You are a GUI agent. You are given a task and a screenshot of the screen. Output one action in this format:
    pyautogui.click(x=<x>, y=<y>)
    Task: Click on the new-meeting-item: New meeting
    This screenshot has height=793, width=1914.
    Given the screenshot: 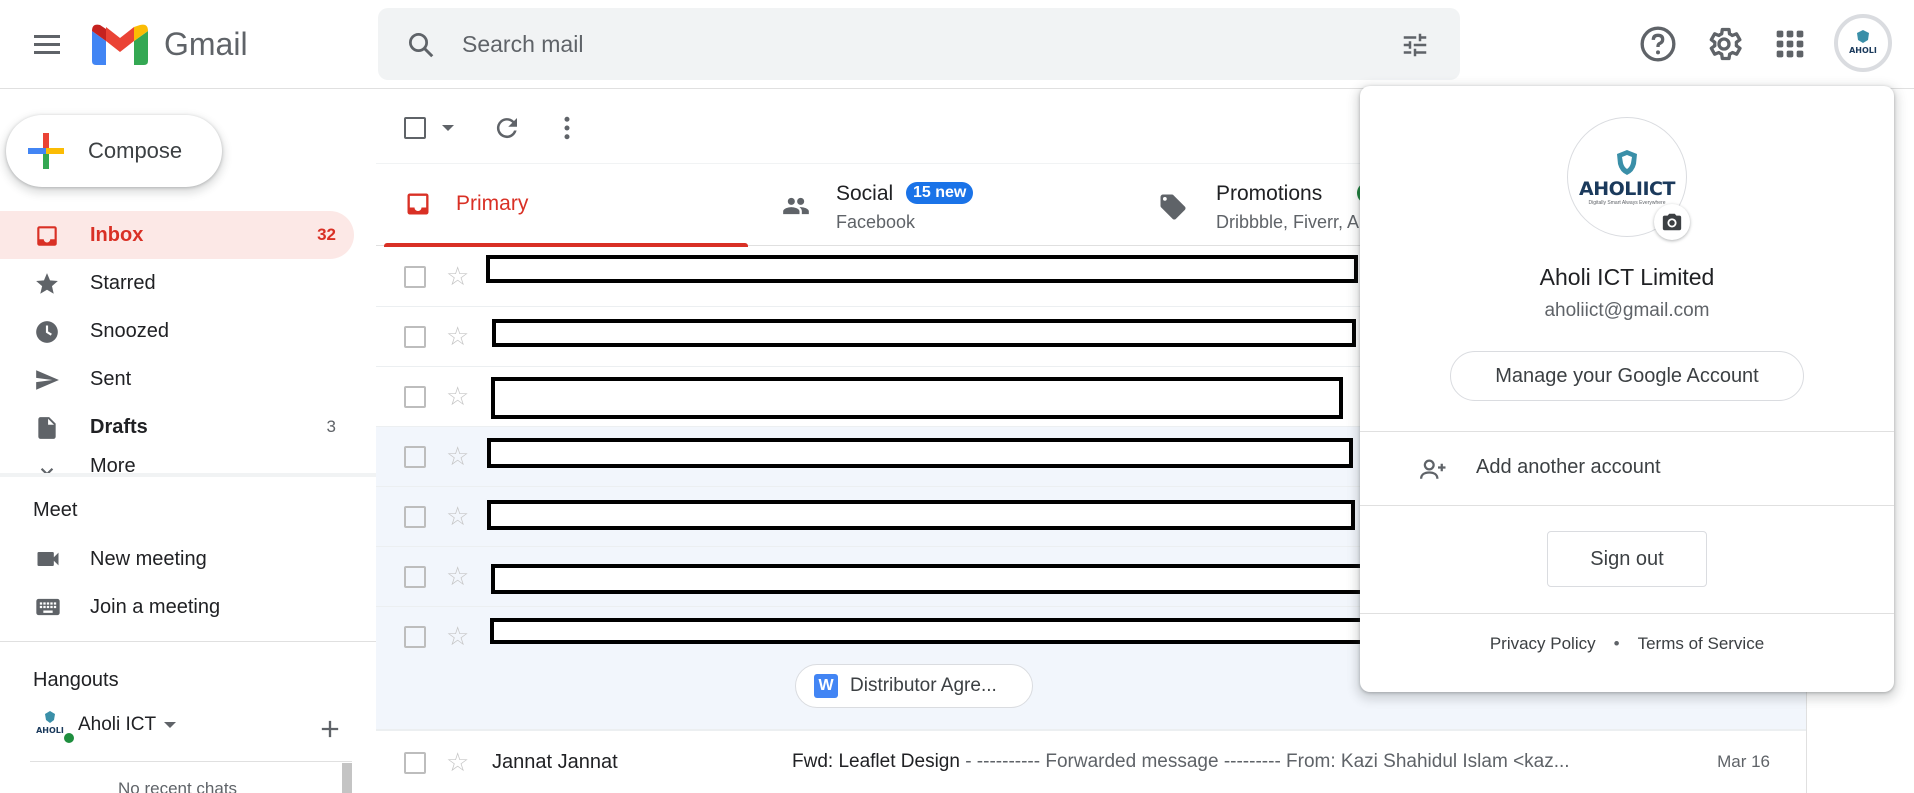 What is the action you would take?
    pyautogui.click(x=188, y=559)
    